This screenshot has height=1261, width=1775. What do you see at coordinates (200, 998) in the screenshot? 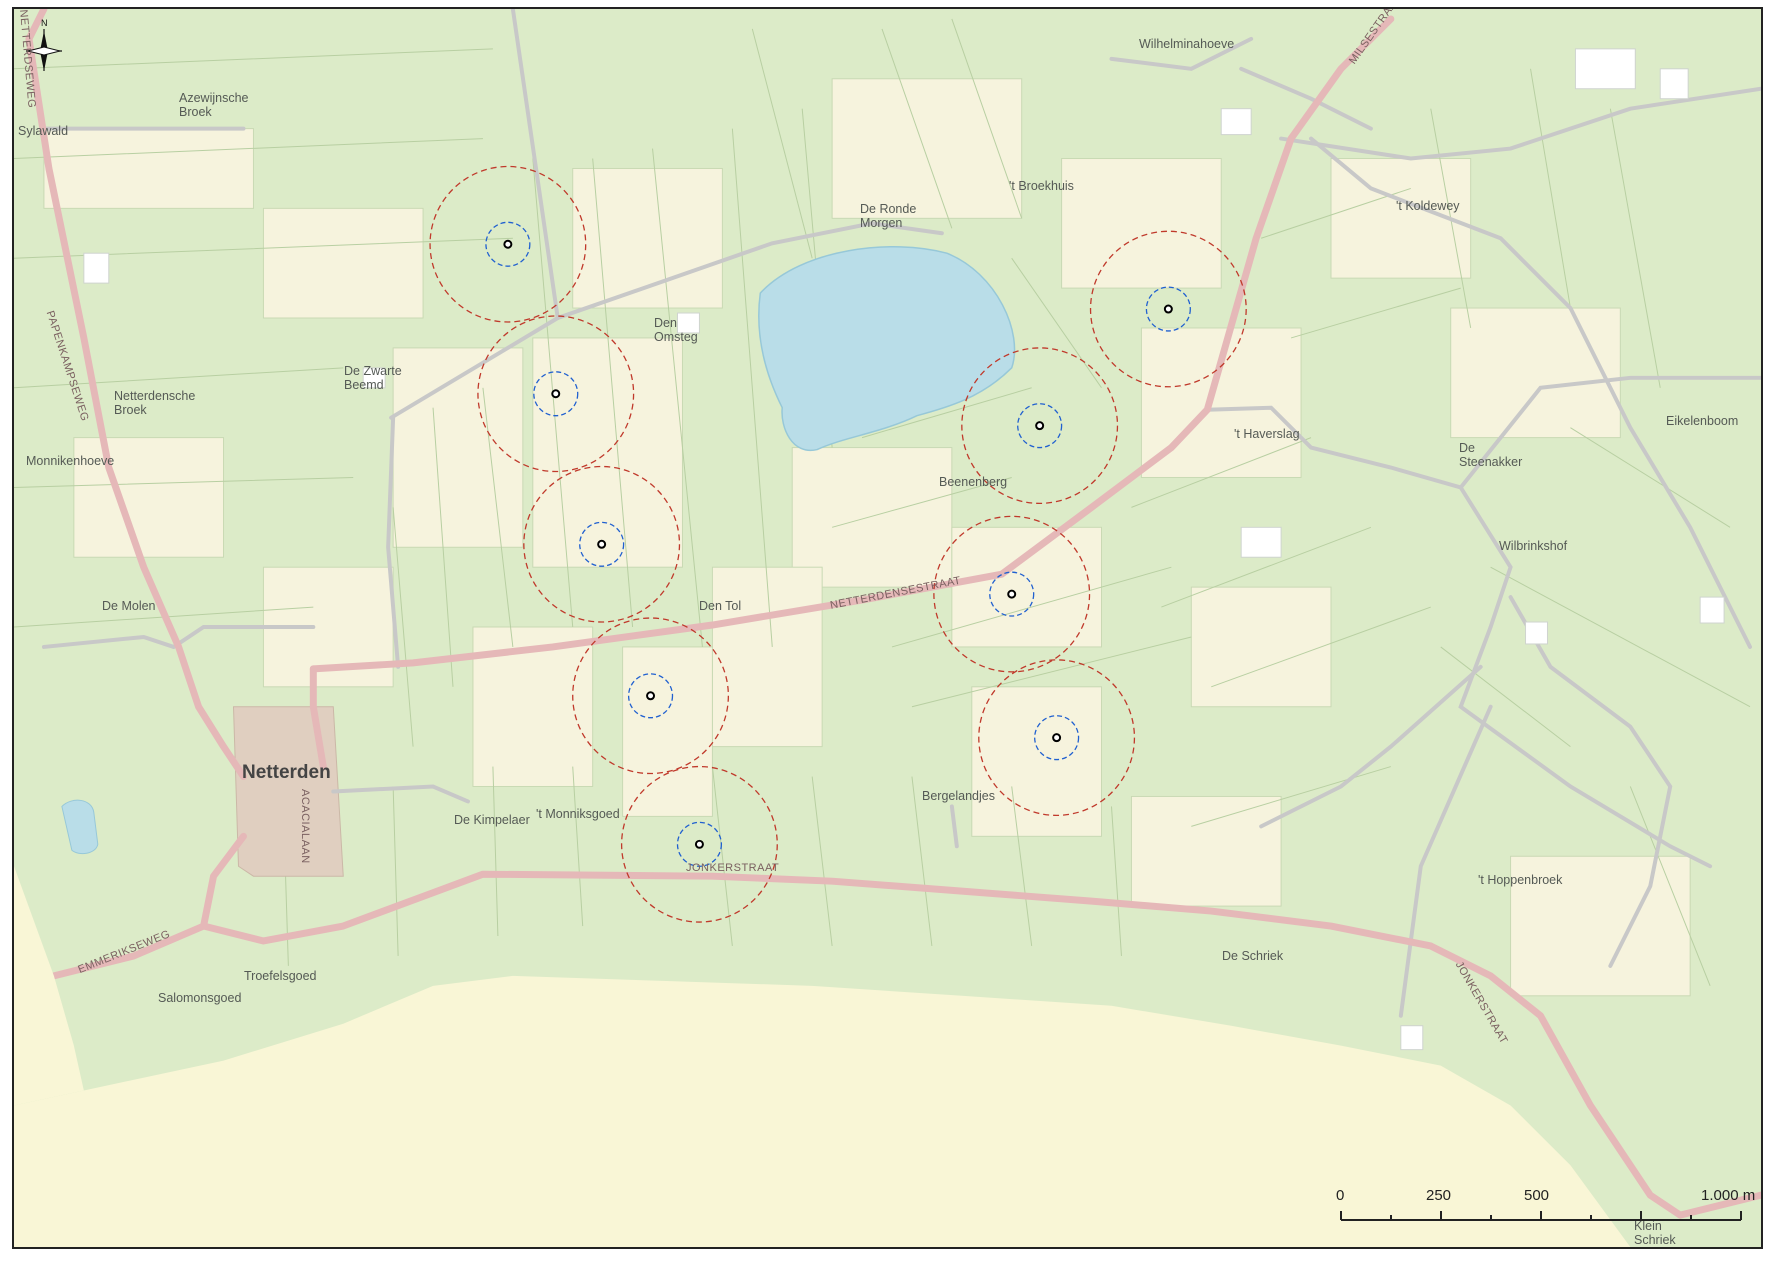
I see `place-label-salomonsgoed: Salomonsgoed` at bounding box center [200, 998].